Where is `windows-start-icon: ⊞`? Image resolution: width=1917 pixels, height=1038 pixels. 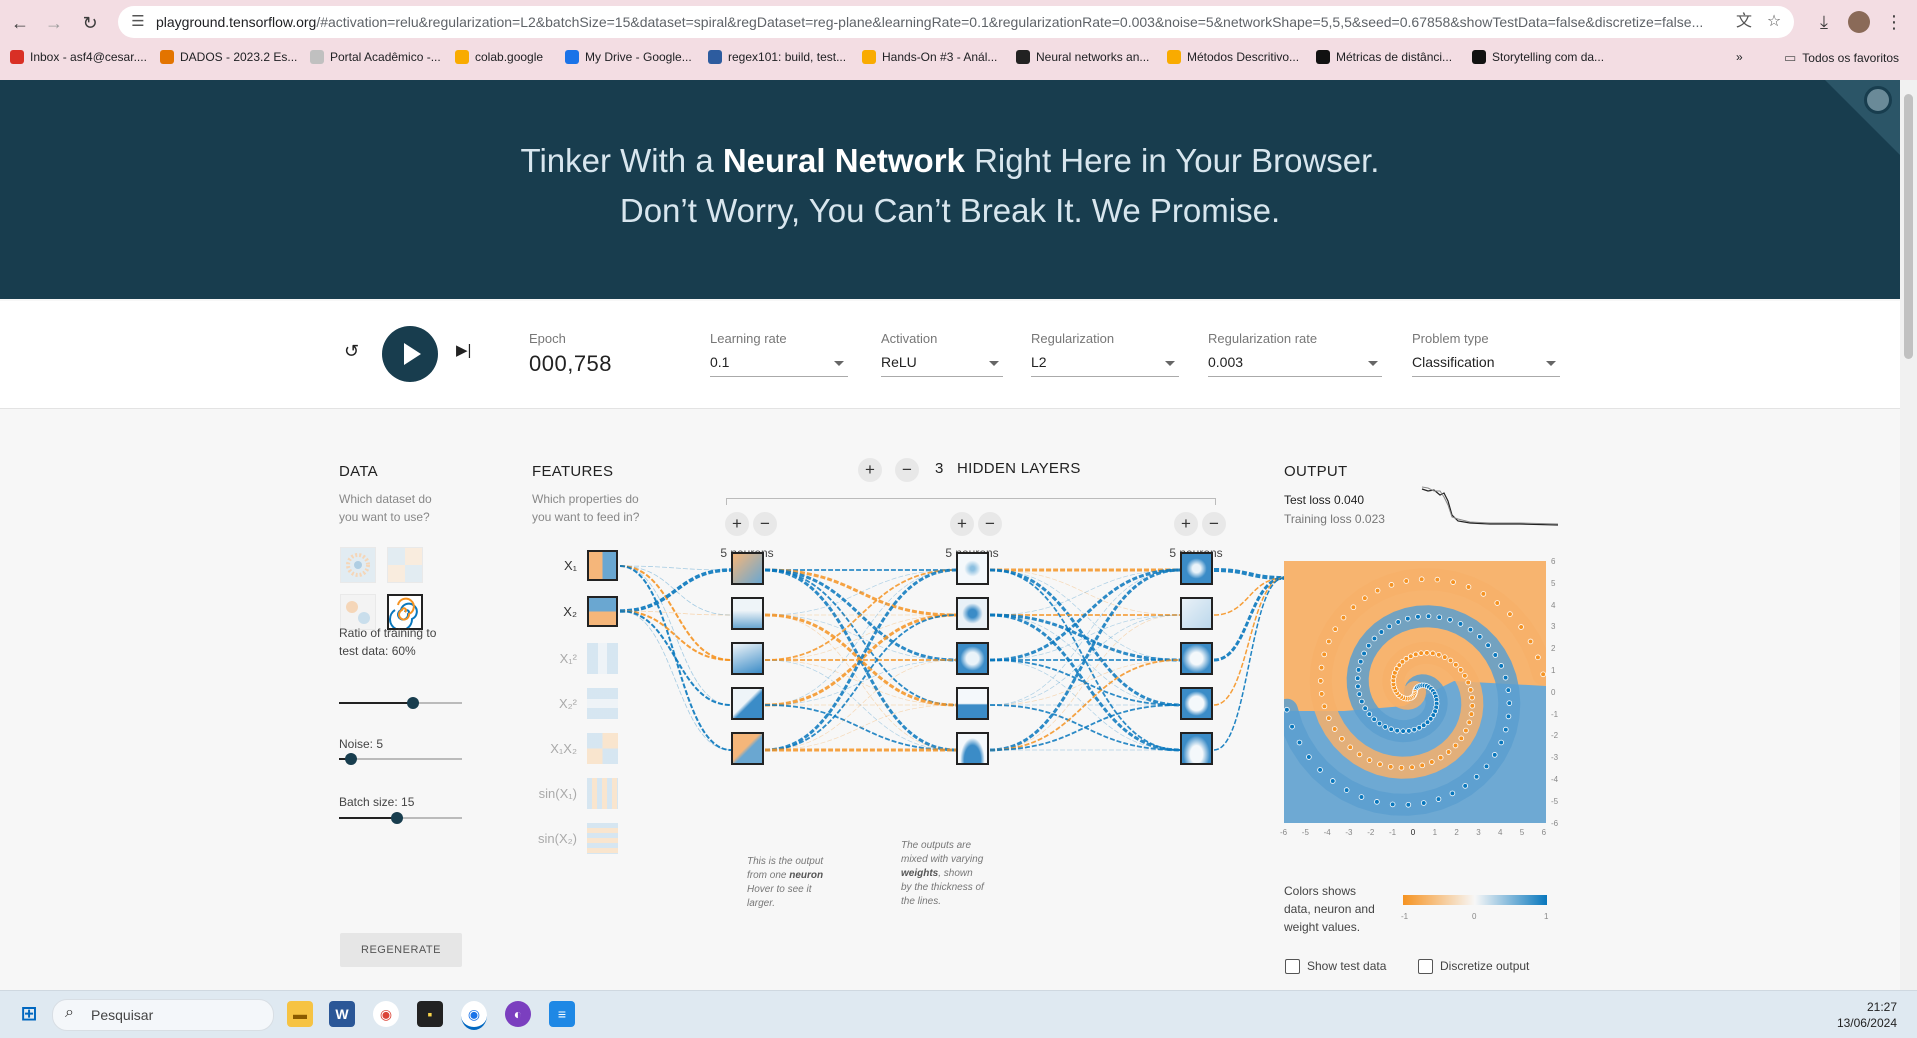
windows-start-icon: ⊞ is located at coordinates (29, 1014).